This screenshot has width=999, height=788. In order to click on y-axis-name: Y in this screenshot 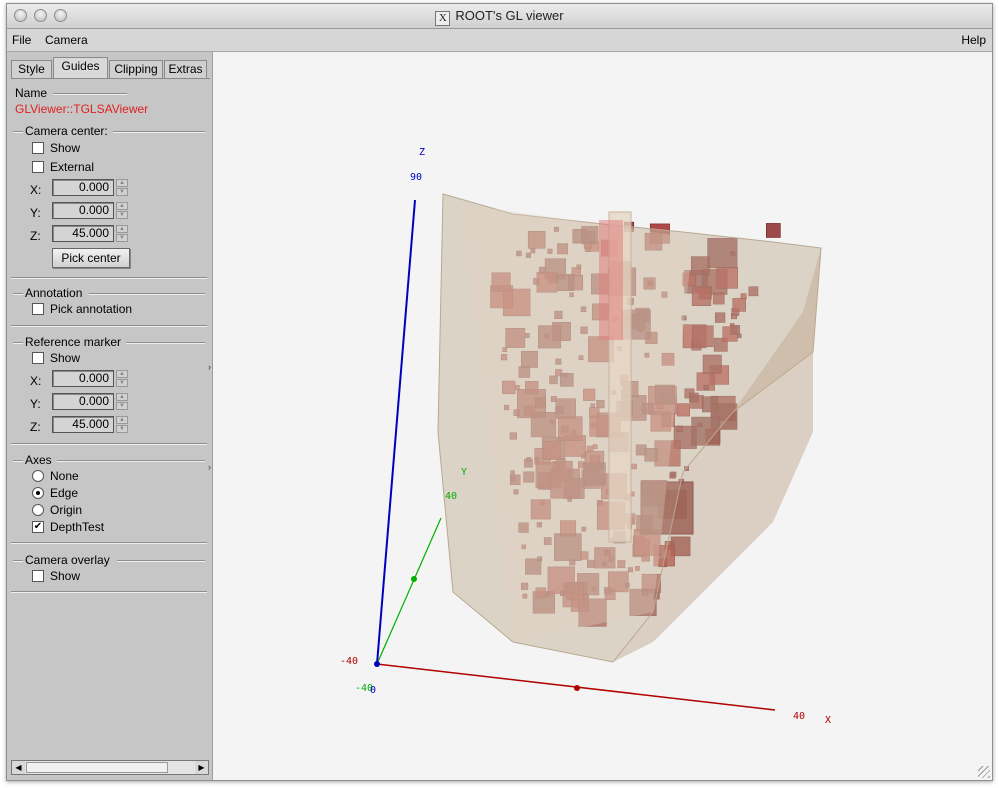, I will do `click(464, 472)`.